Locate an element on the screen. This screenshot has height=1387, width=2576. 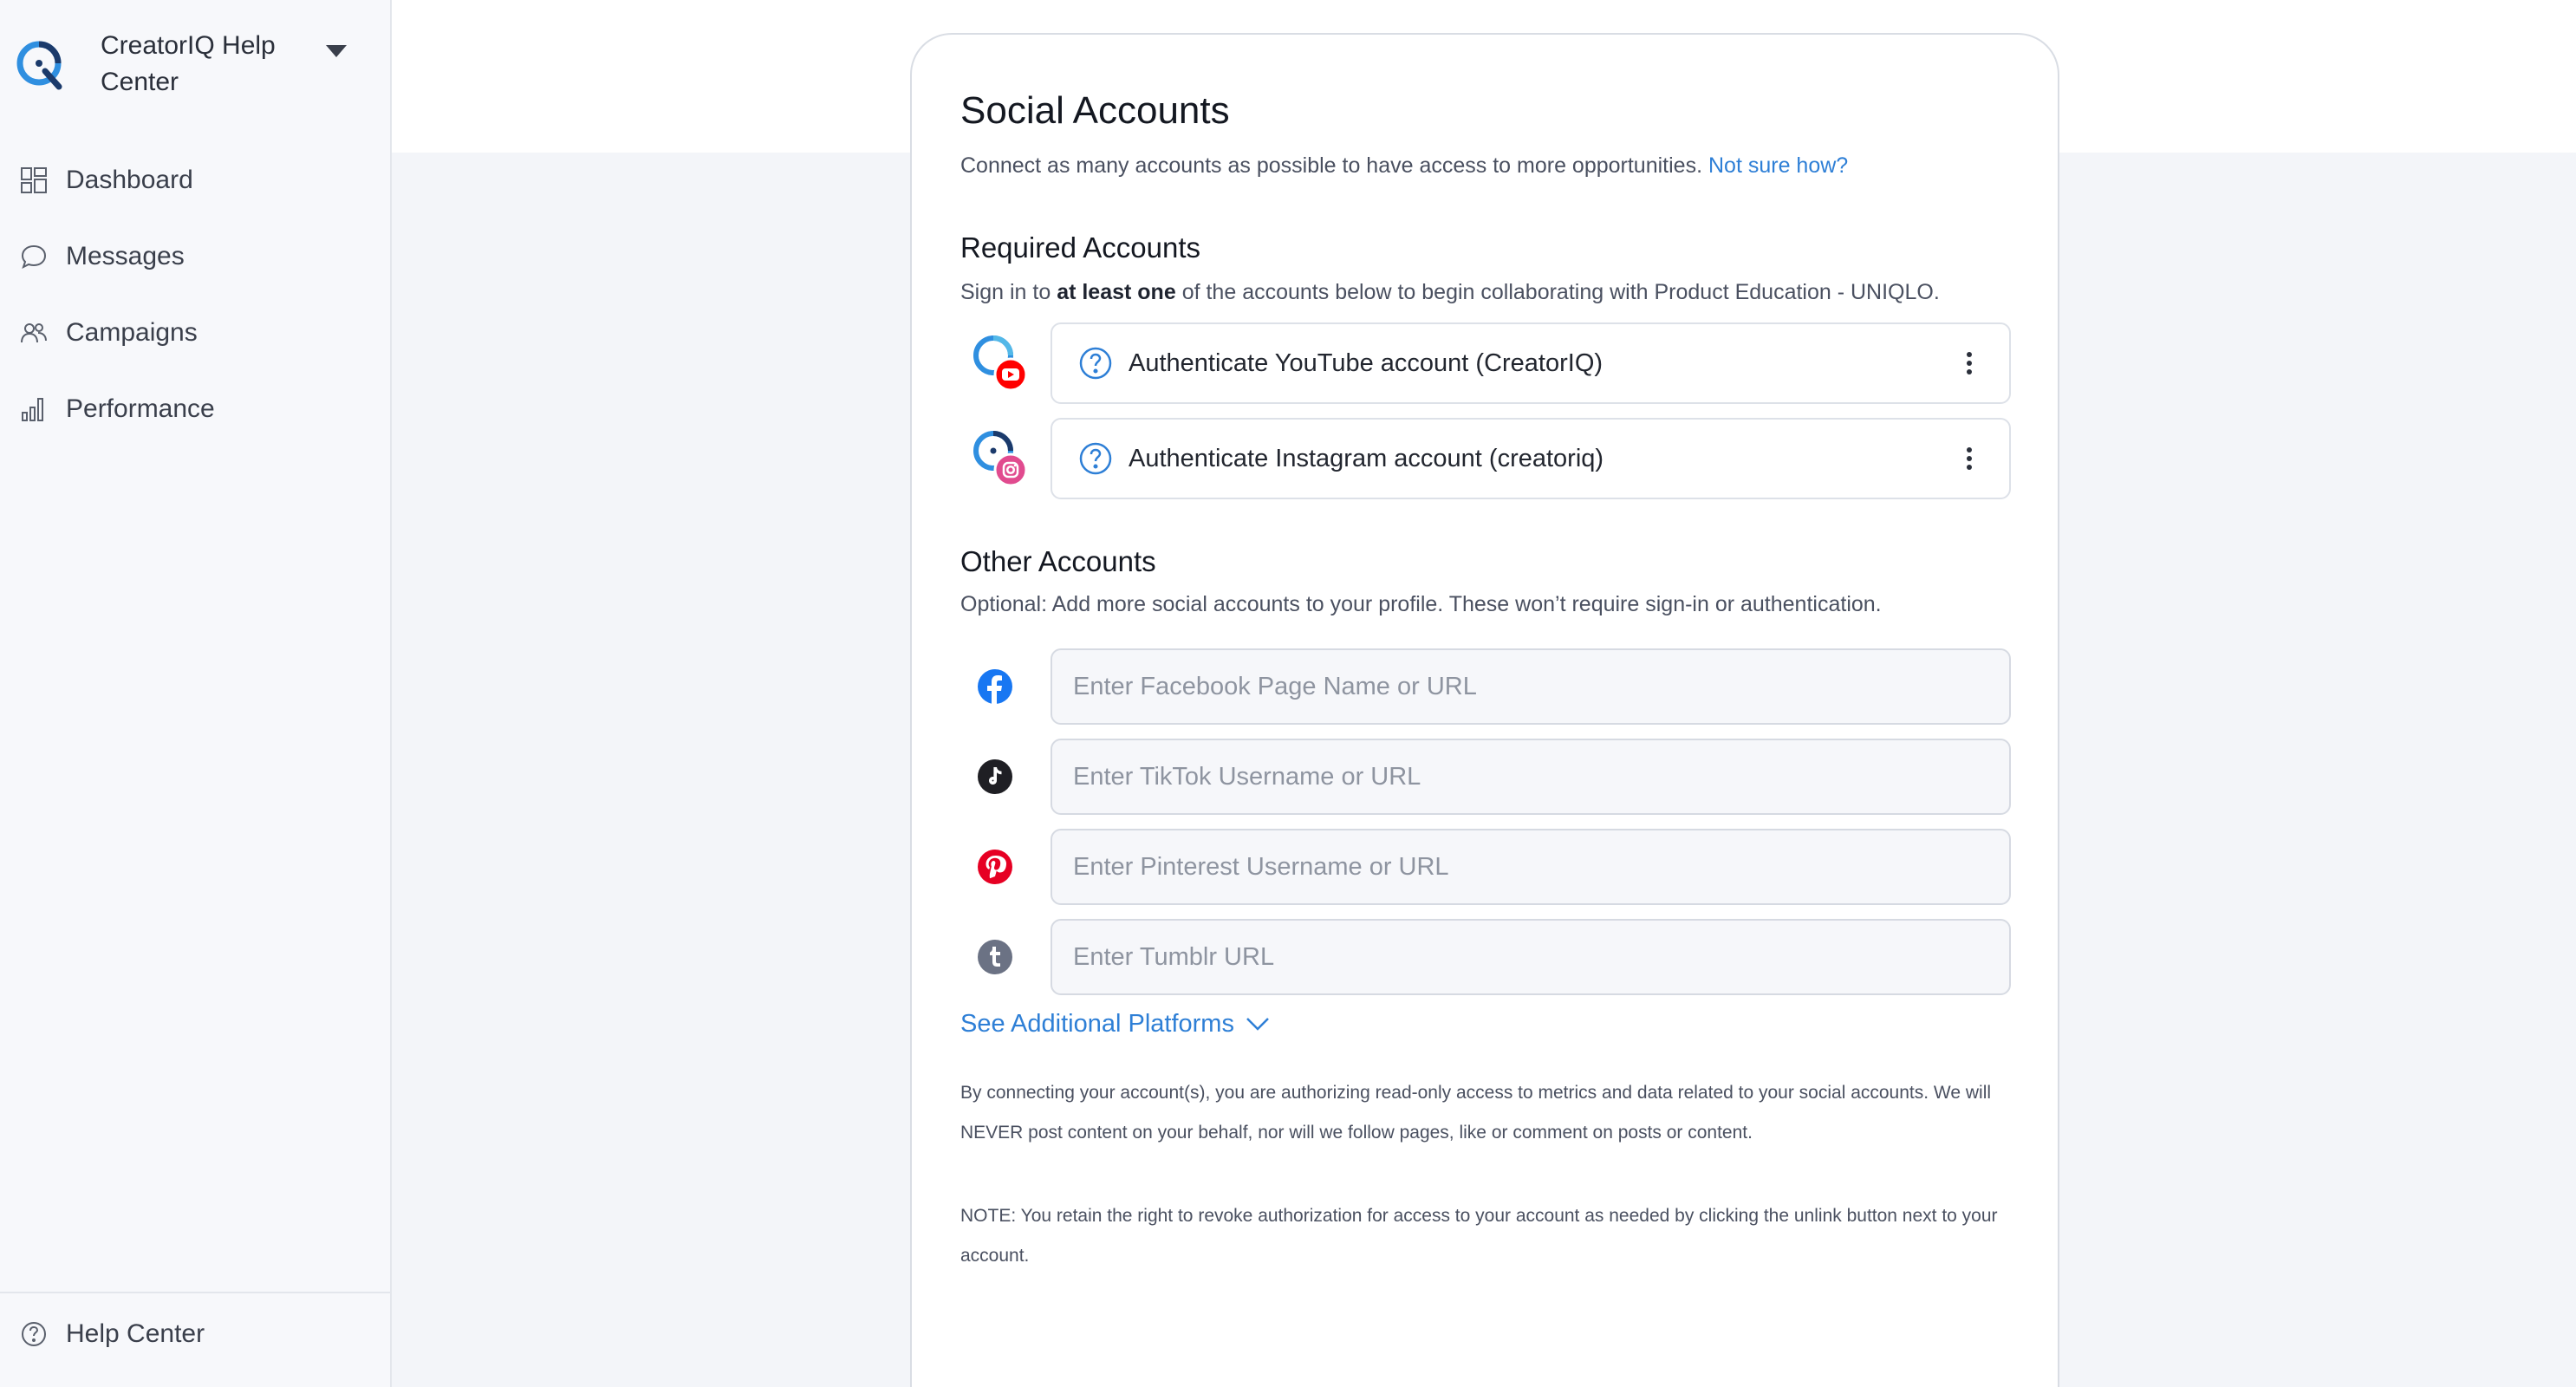
facebook-input is located at coordinates (1531, 686).